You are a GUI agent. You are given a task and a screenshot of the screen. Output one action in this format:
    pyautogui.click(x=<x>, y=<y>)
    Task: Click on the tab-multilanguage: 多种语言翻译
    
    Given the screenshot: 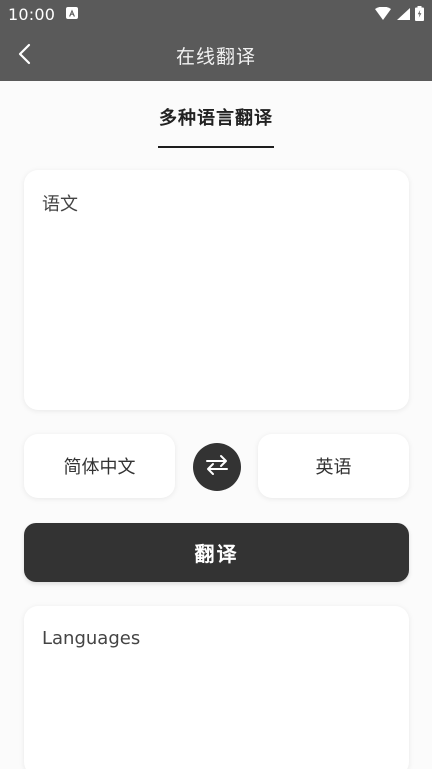 What is the action you would take?
    pyautogui.click(x=216, y=126)
    